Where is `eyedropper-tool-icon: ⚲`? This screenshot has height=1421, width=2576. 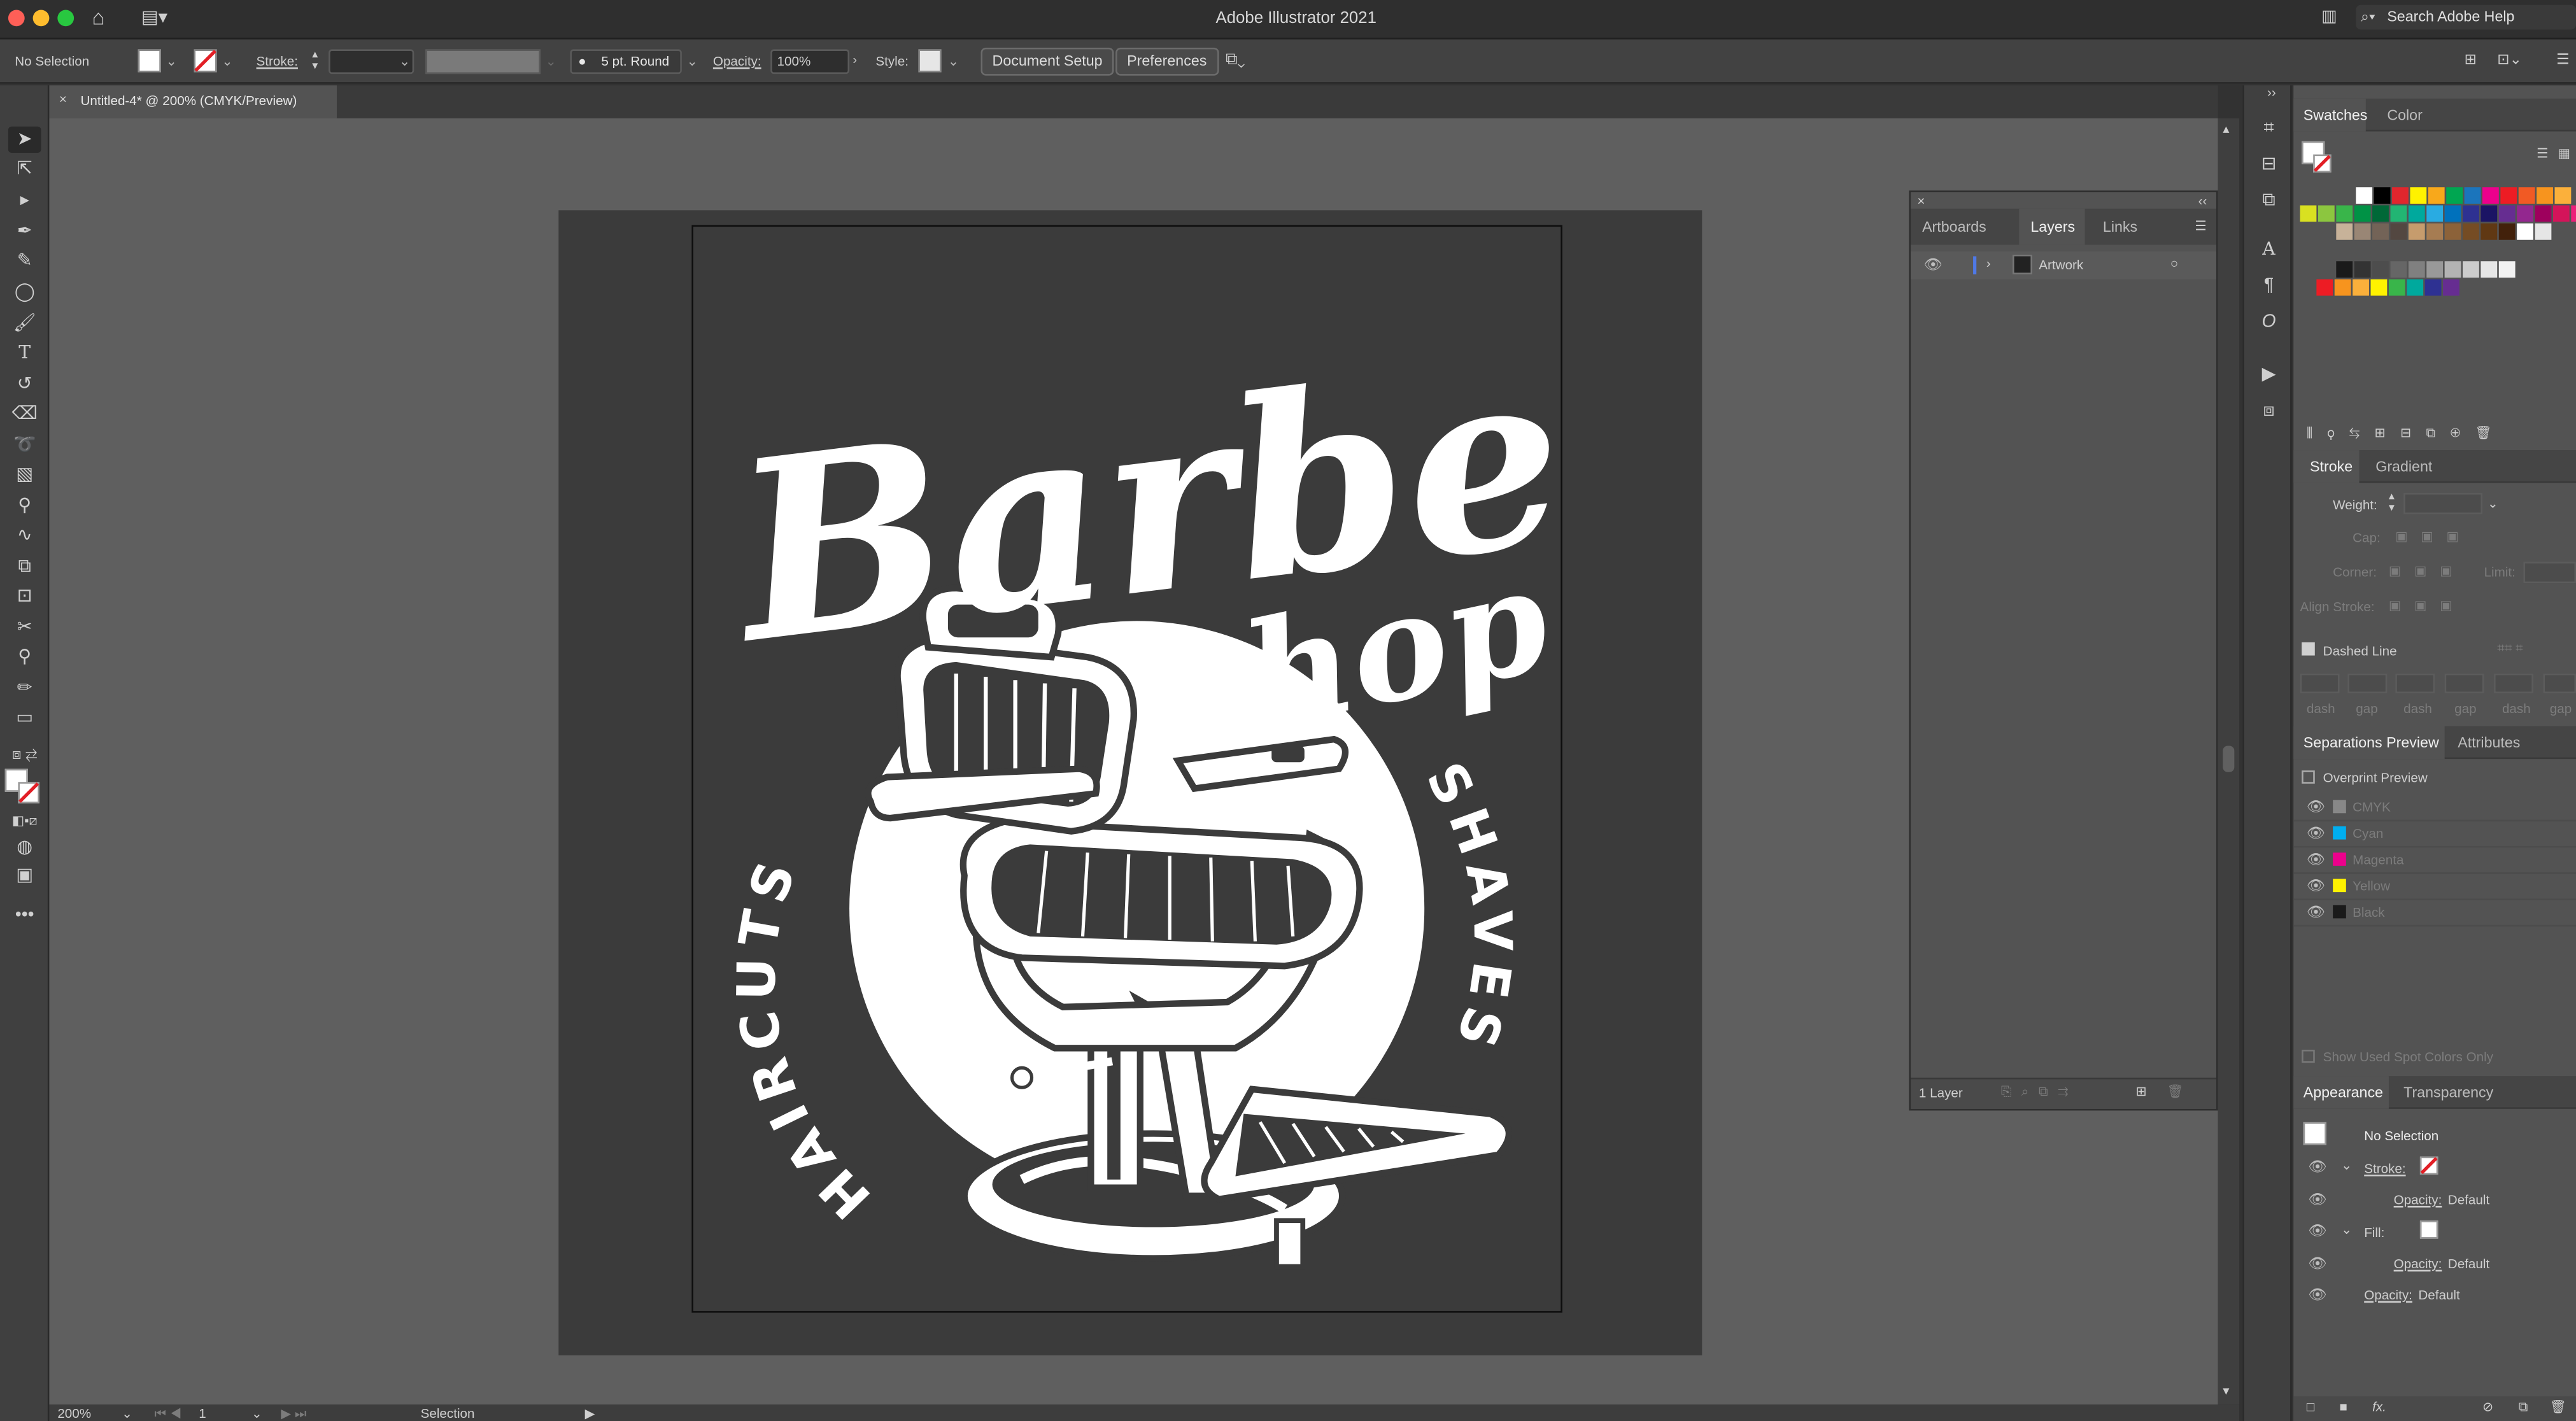 eyedropper-tool-icon: ⚲ is located at coordinates (24, 506).